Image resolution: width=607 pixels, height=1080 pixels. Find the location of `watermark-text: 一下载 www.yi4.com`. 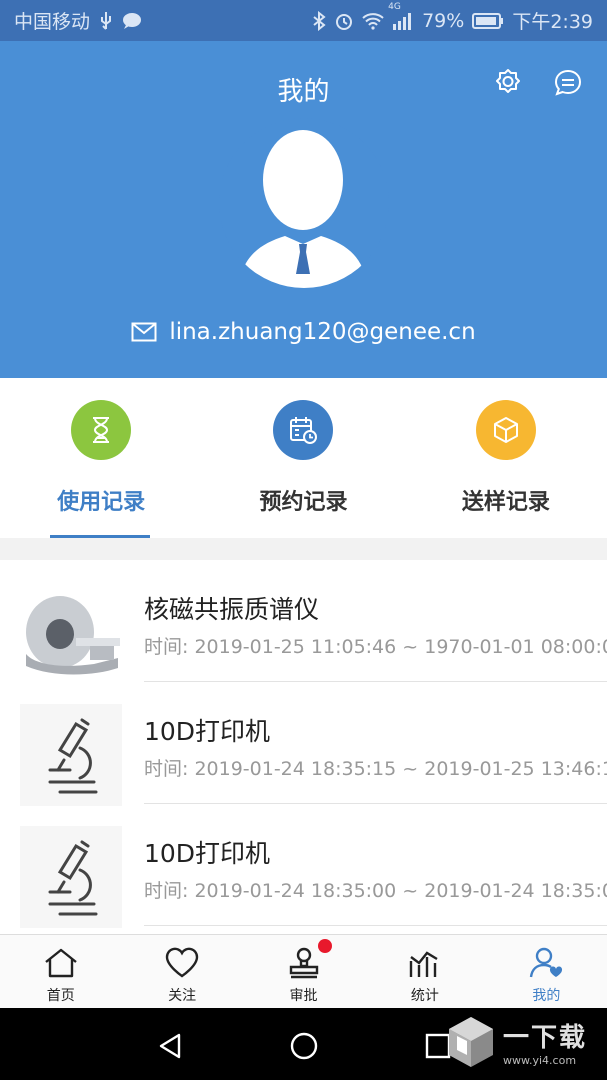

watermark-text: 一下载 www.yi4.com is located at coordinates (545, 1042).